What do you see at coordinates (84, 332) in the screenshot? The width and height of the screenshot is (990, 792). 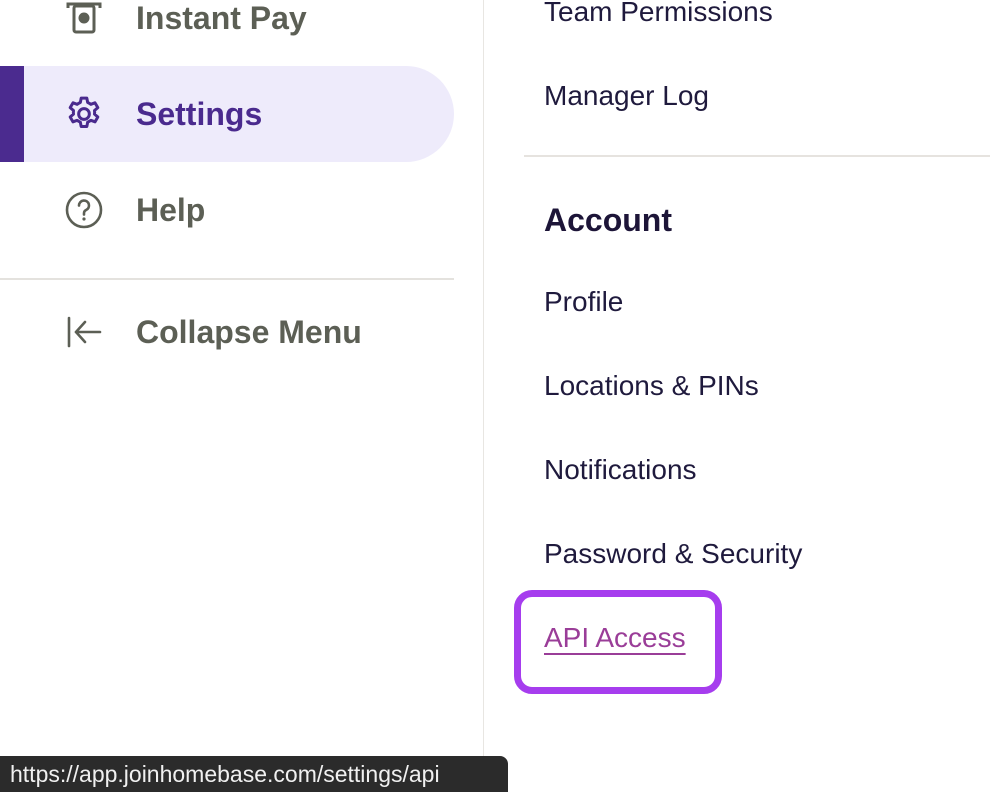 I see `collapse-arrow-icon` at bounding box center [84, 332].